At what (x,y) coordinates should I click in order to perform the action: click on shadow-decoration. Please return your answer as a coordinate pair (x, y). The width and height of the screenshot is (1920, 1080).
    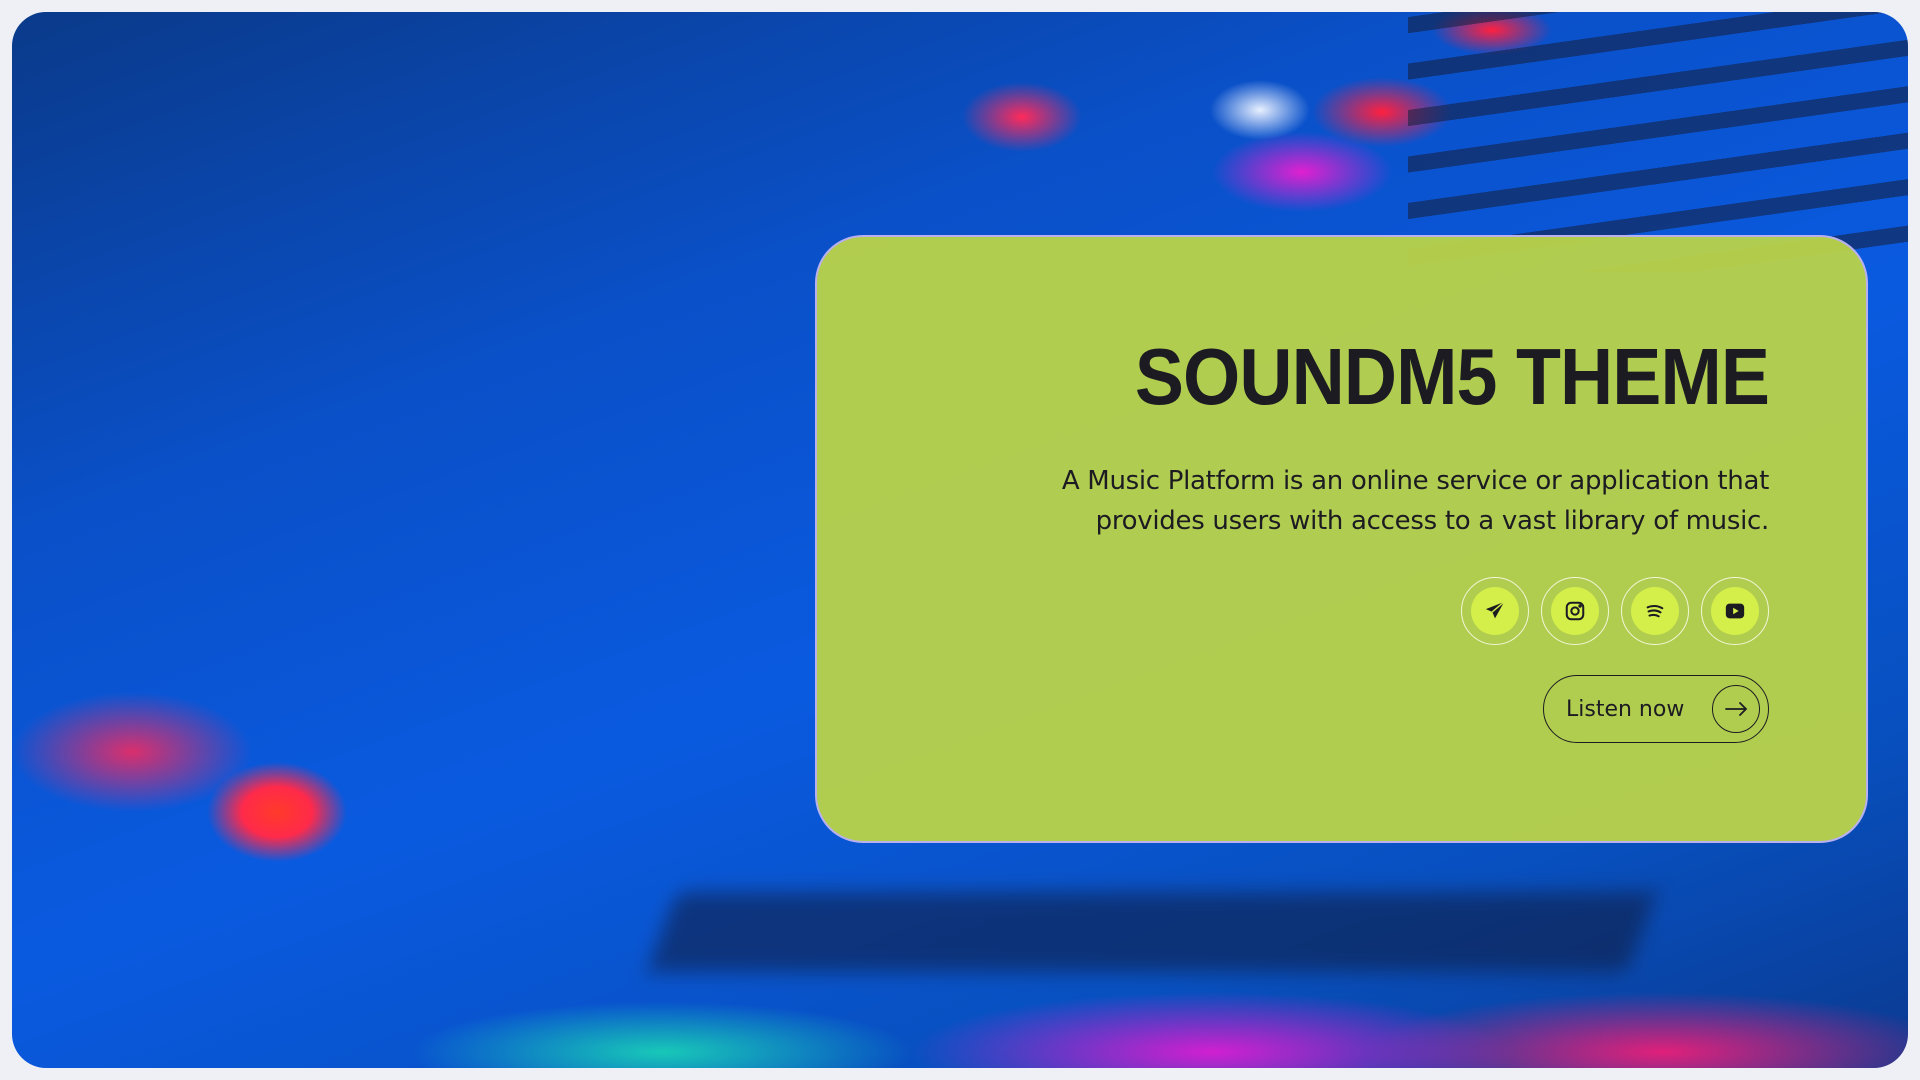
    Looking at the image, I should click on (1152, 932).